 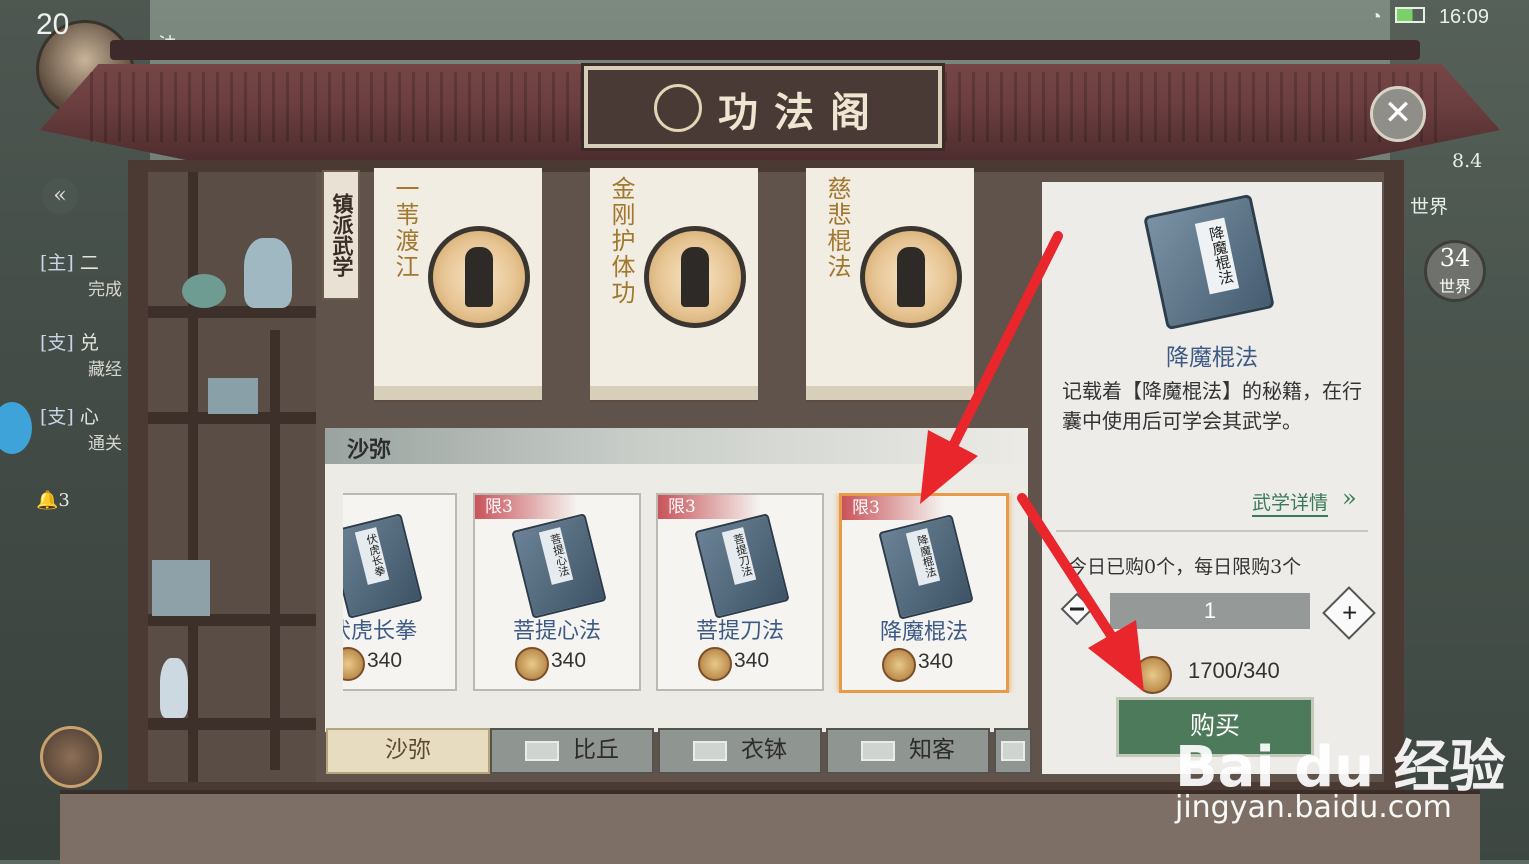 I want to click on quest-entry: [支] 心 通关, so click(x=81, y=428).